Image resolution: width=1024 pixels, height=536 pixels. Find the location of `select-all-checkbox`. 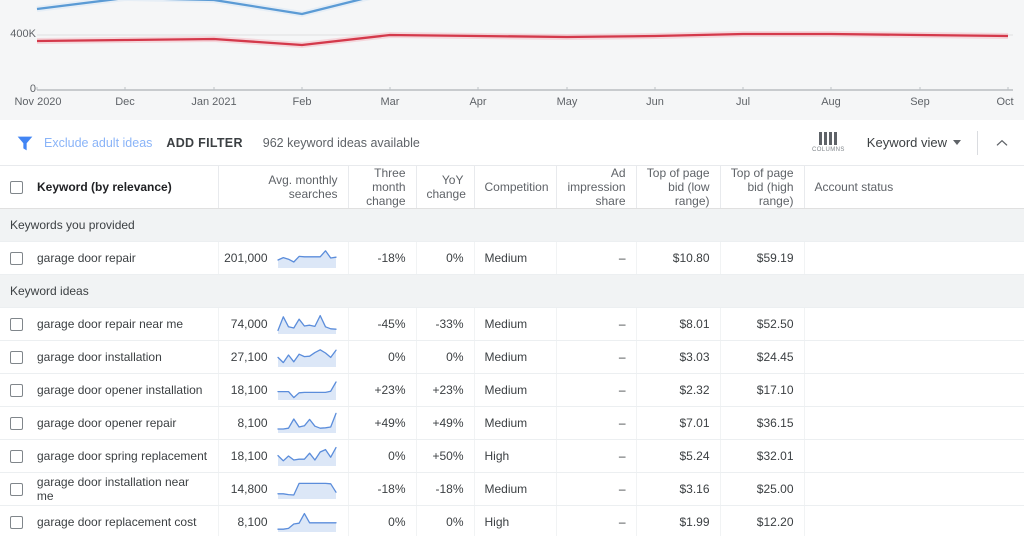

select-all-checkbox is located at coordinates (16, 187).